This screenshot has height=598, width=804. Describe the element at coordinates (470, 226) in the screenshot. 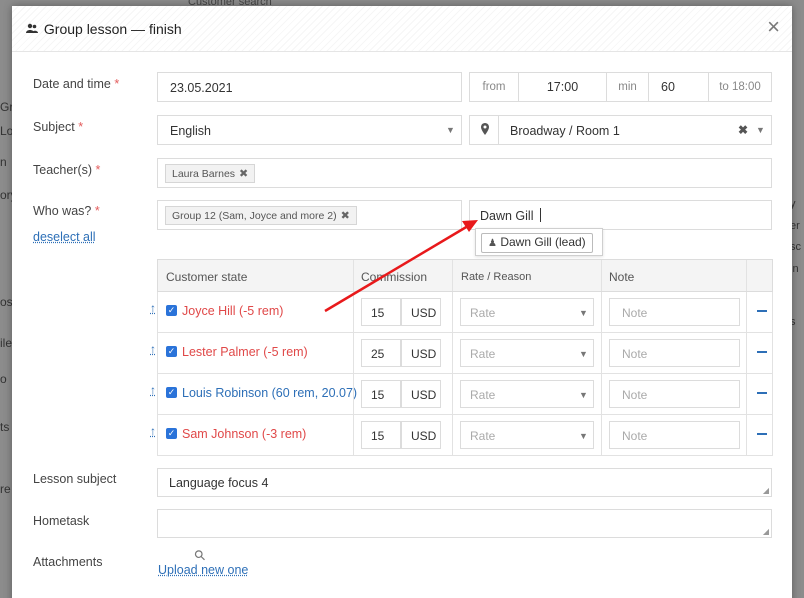

I see `annotation-arrow-head` at that location.